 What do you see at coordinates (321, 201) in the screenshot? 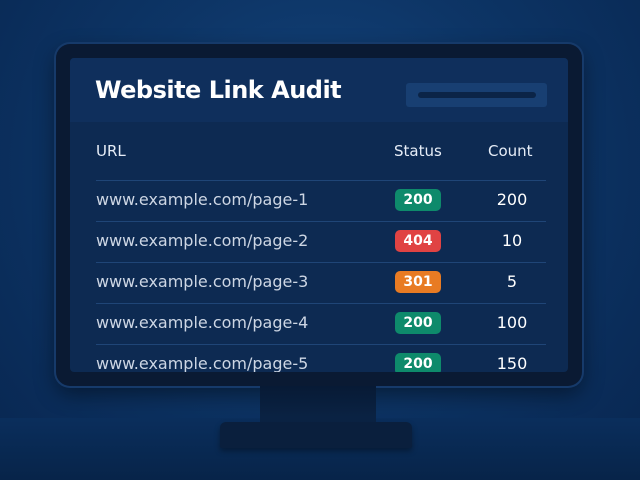
I see `table-row: www.example.com/page-1 200 200` at bounding box center [321, 201].